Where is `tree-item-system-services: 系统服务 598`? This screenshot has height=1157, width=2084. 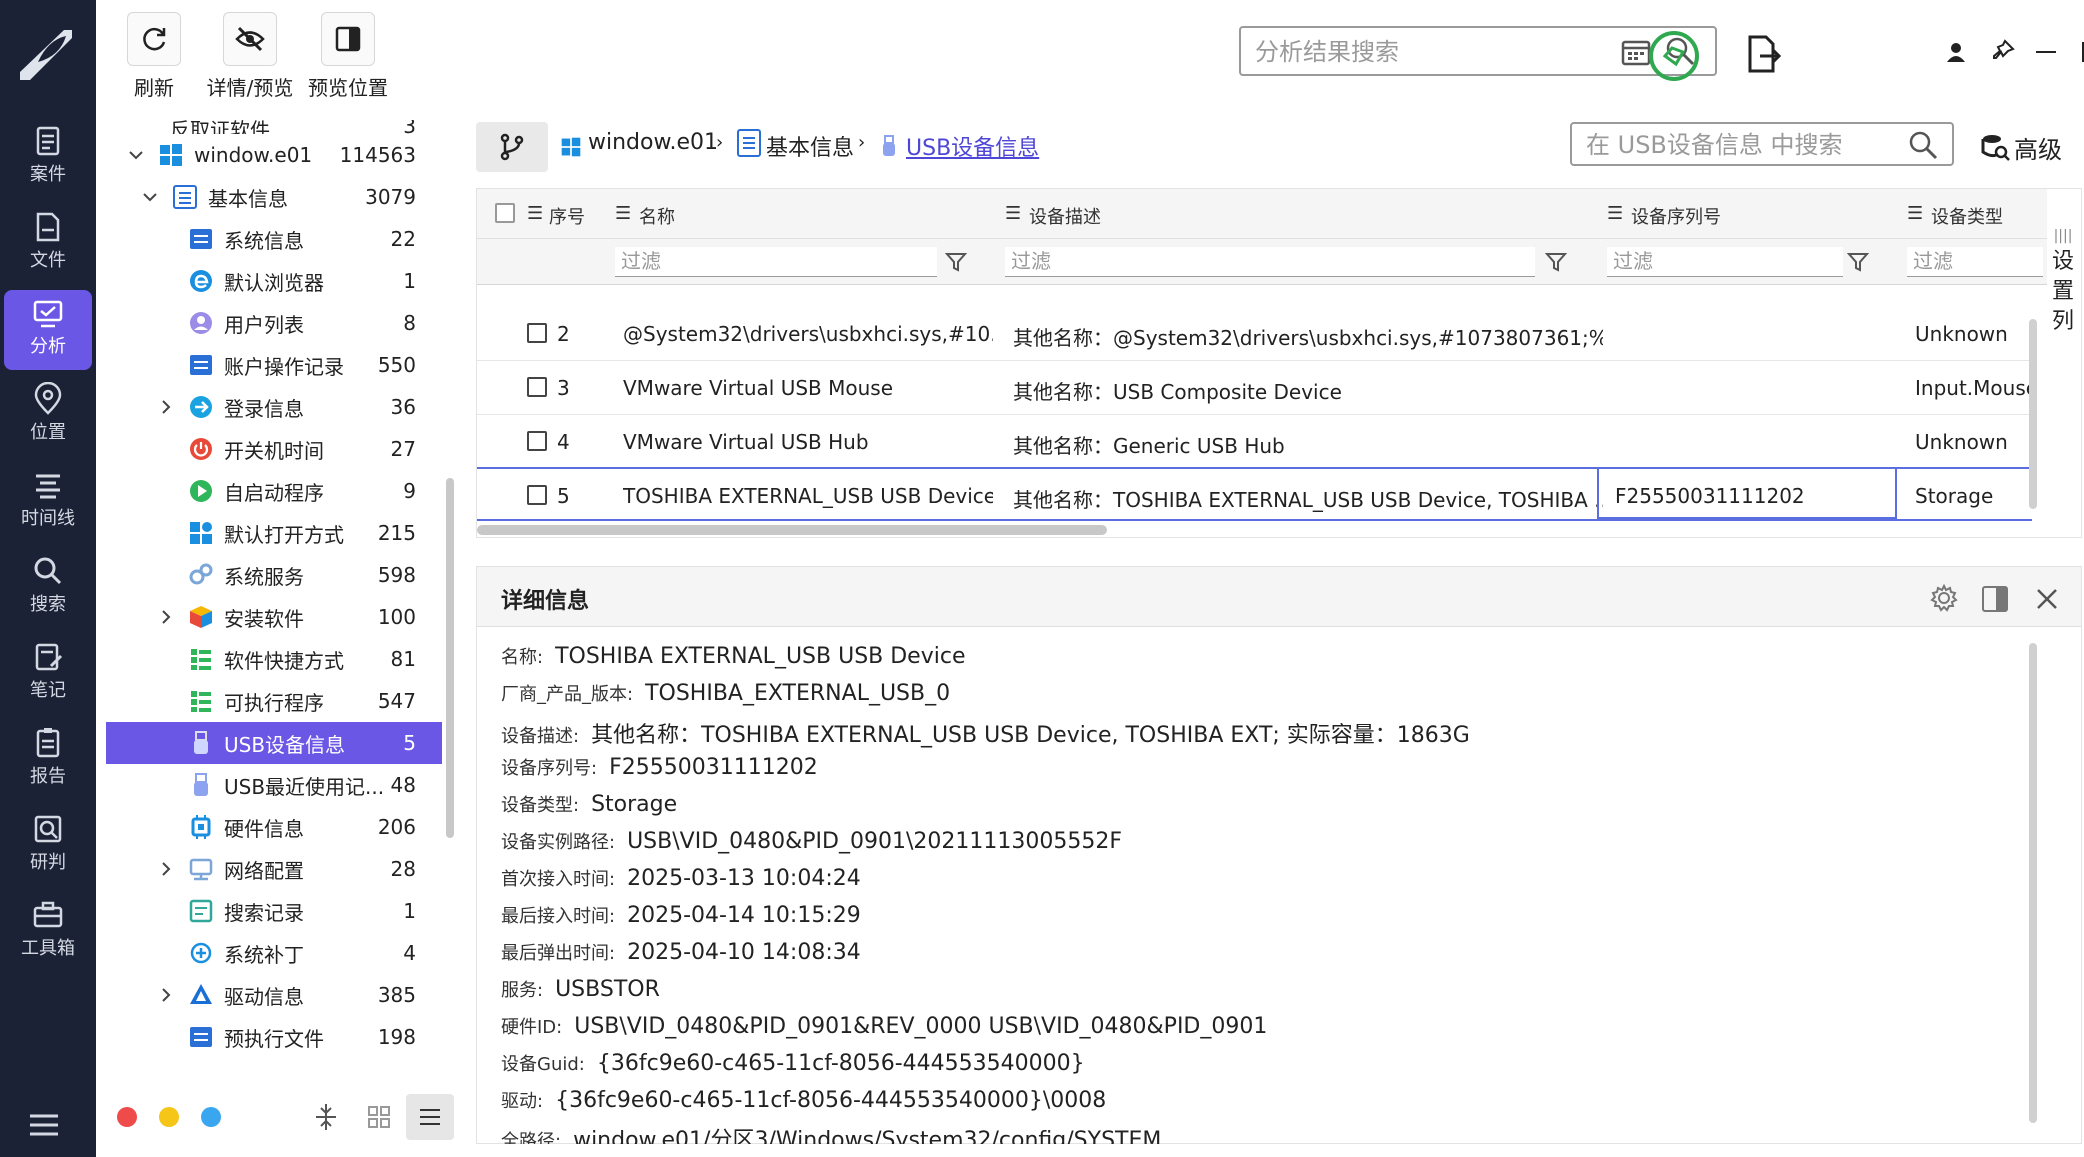 tree-item-system-services: 系统服务 598 is located at coordinates (274, 575).